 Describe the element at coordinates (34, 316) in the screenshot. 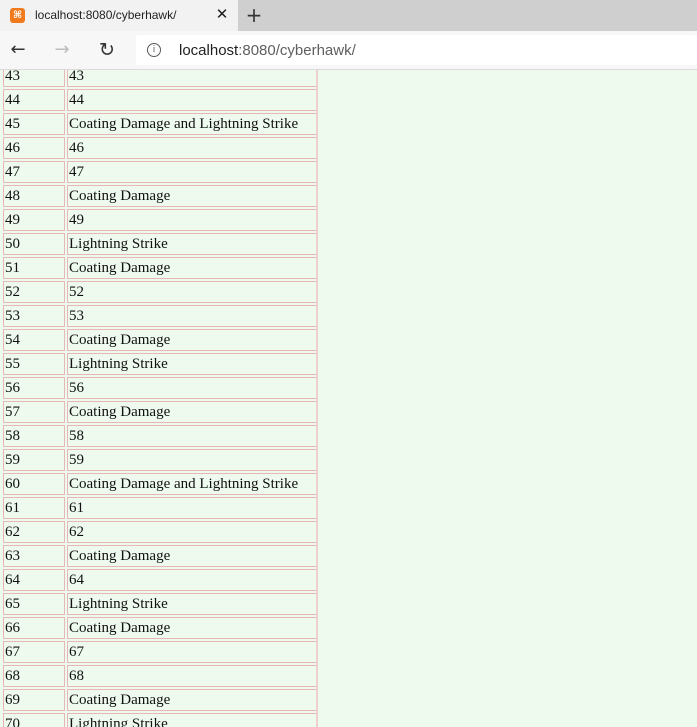

I see `row-id-cell: 53` at that location.